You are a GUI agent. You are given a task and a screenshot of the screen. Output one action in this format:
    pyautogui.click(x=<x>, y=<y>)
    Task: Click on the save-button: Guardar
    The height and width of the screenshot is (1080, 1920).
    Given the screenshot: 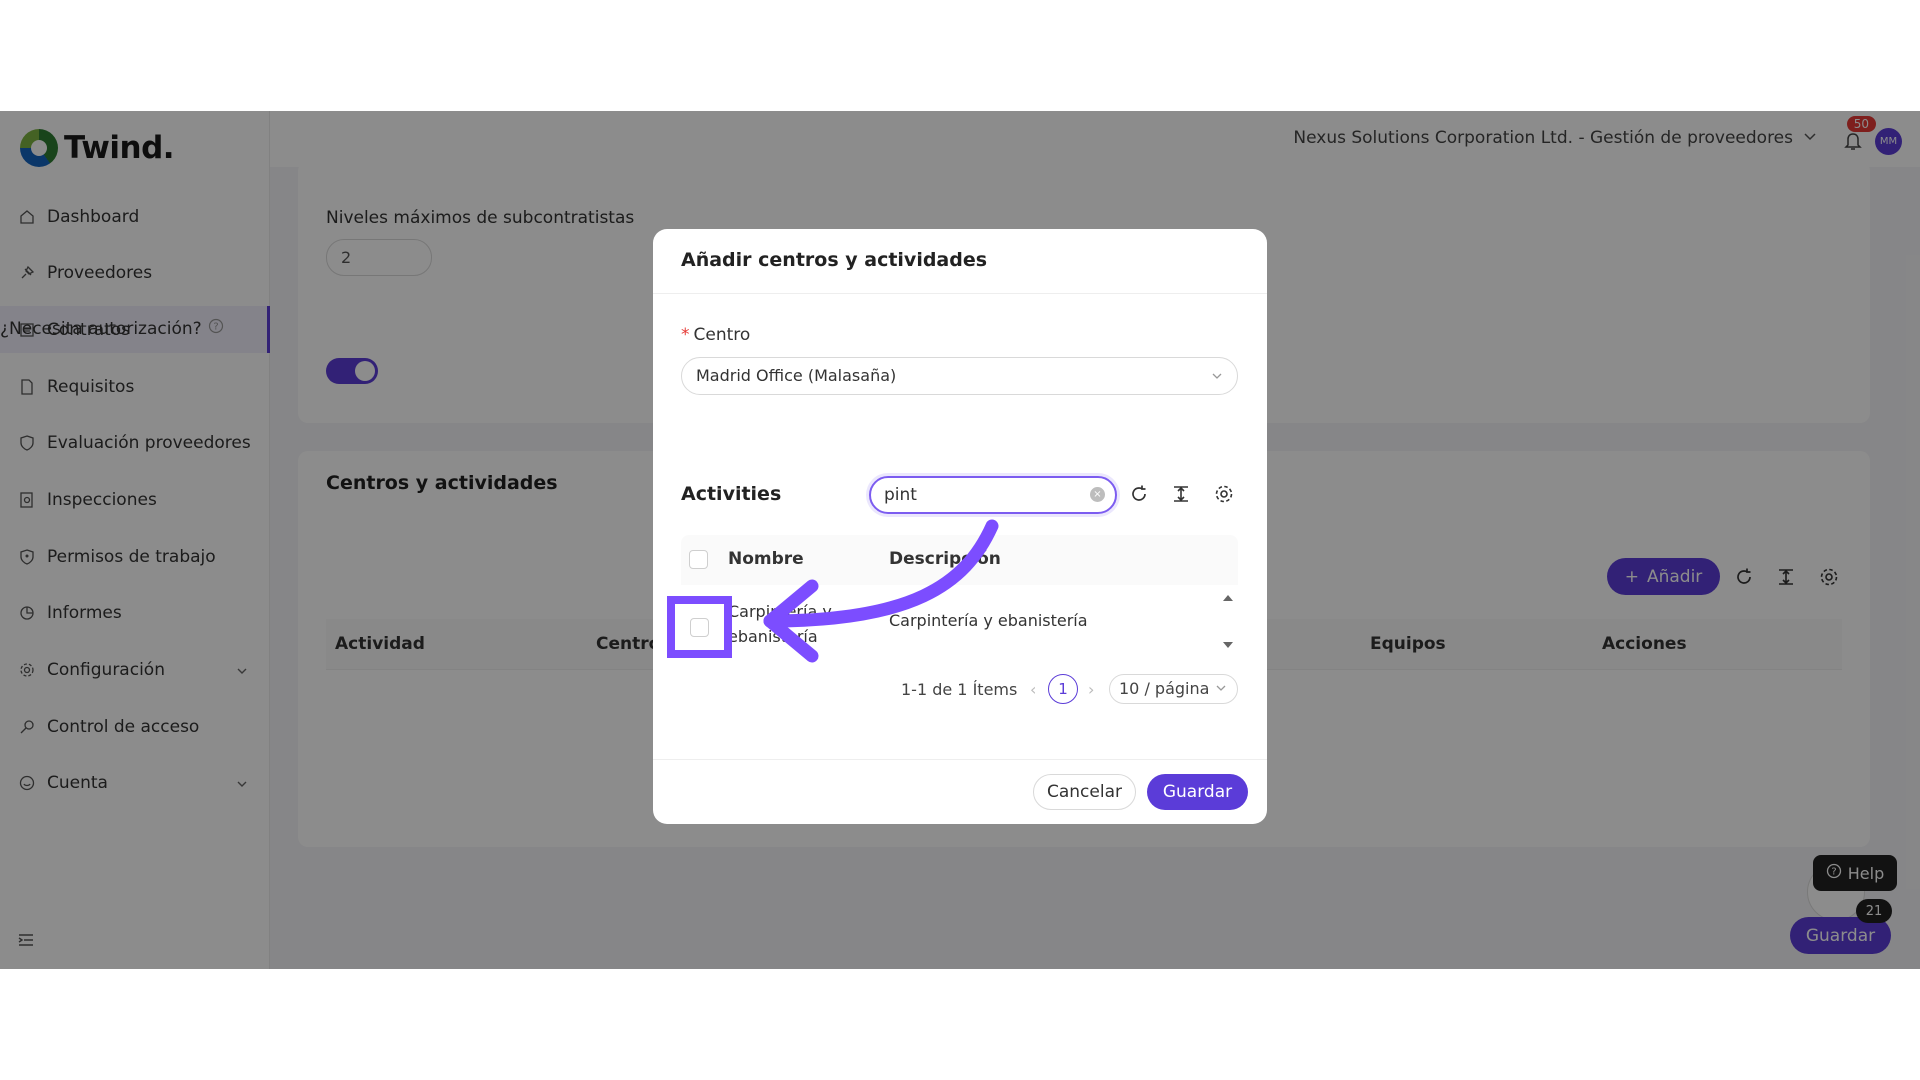 What is the action you would take?
    pyautogui.click(x=1197, y=792)
    